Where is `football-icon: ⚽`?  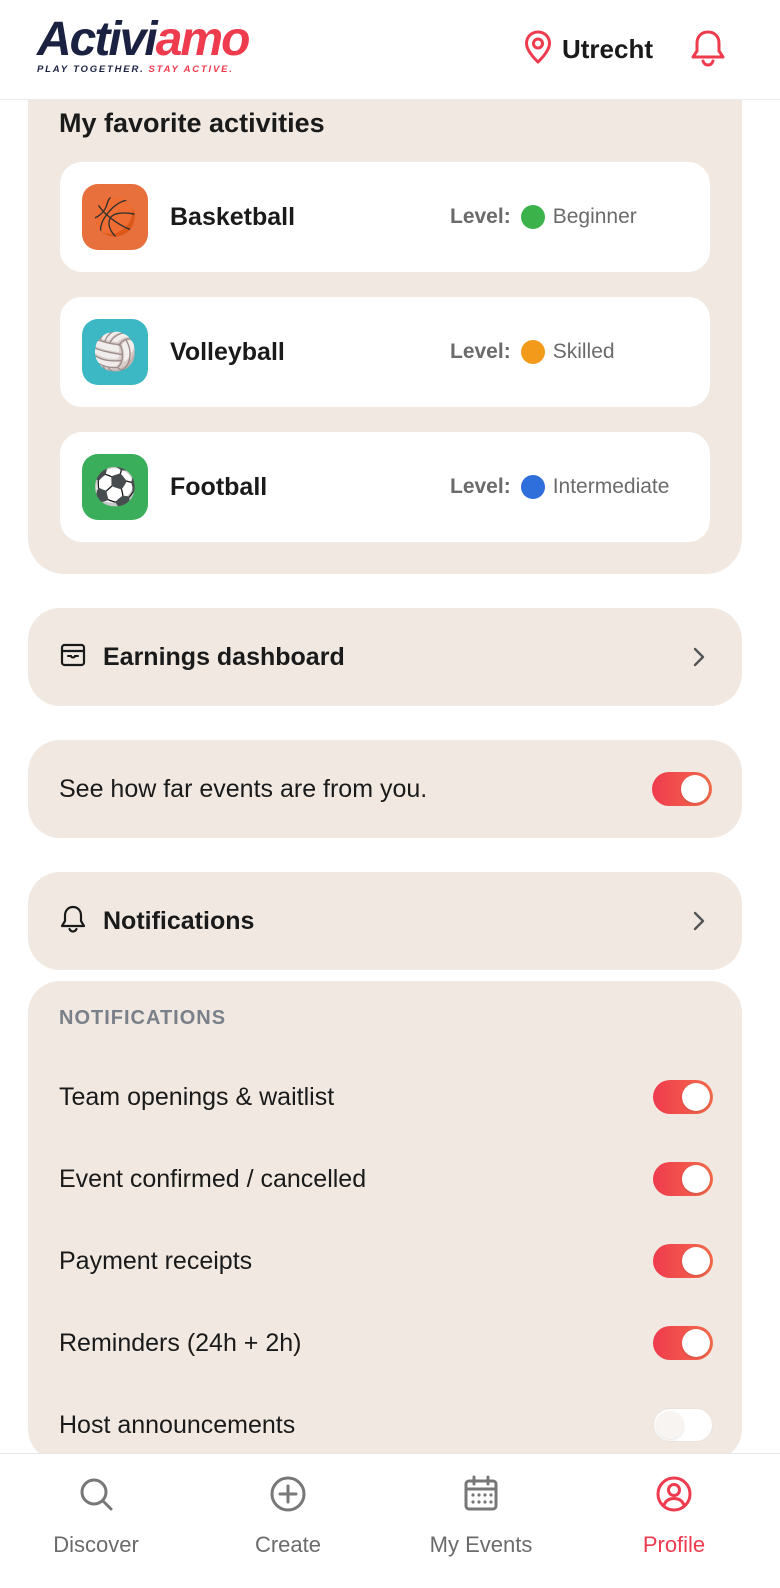 football-icon: ⚽ is located at coordinates (115, 487).